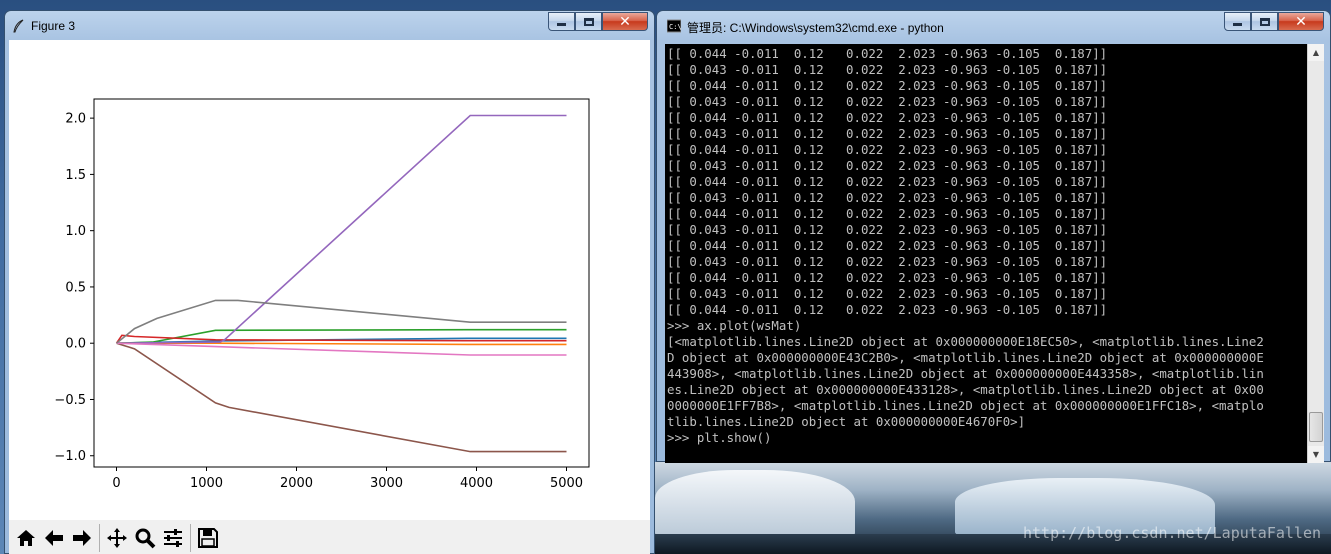 This screenshot has height=554, width=1331. Describe the element at coordinates (734, 325) in the screenshot. I see `console-line: >>> ax.plot(wsMat)` at that location.